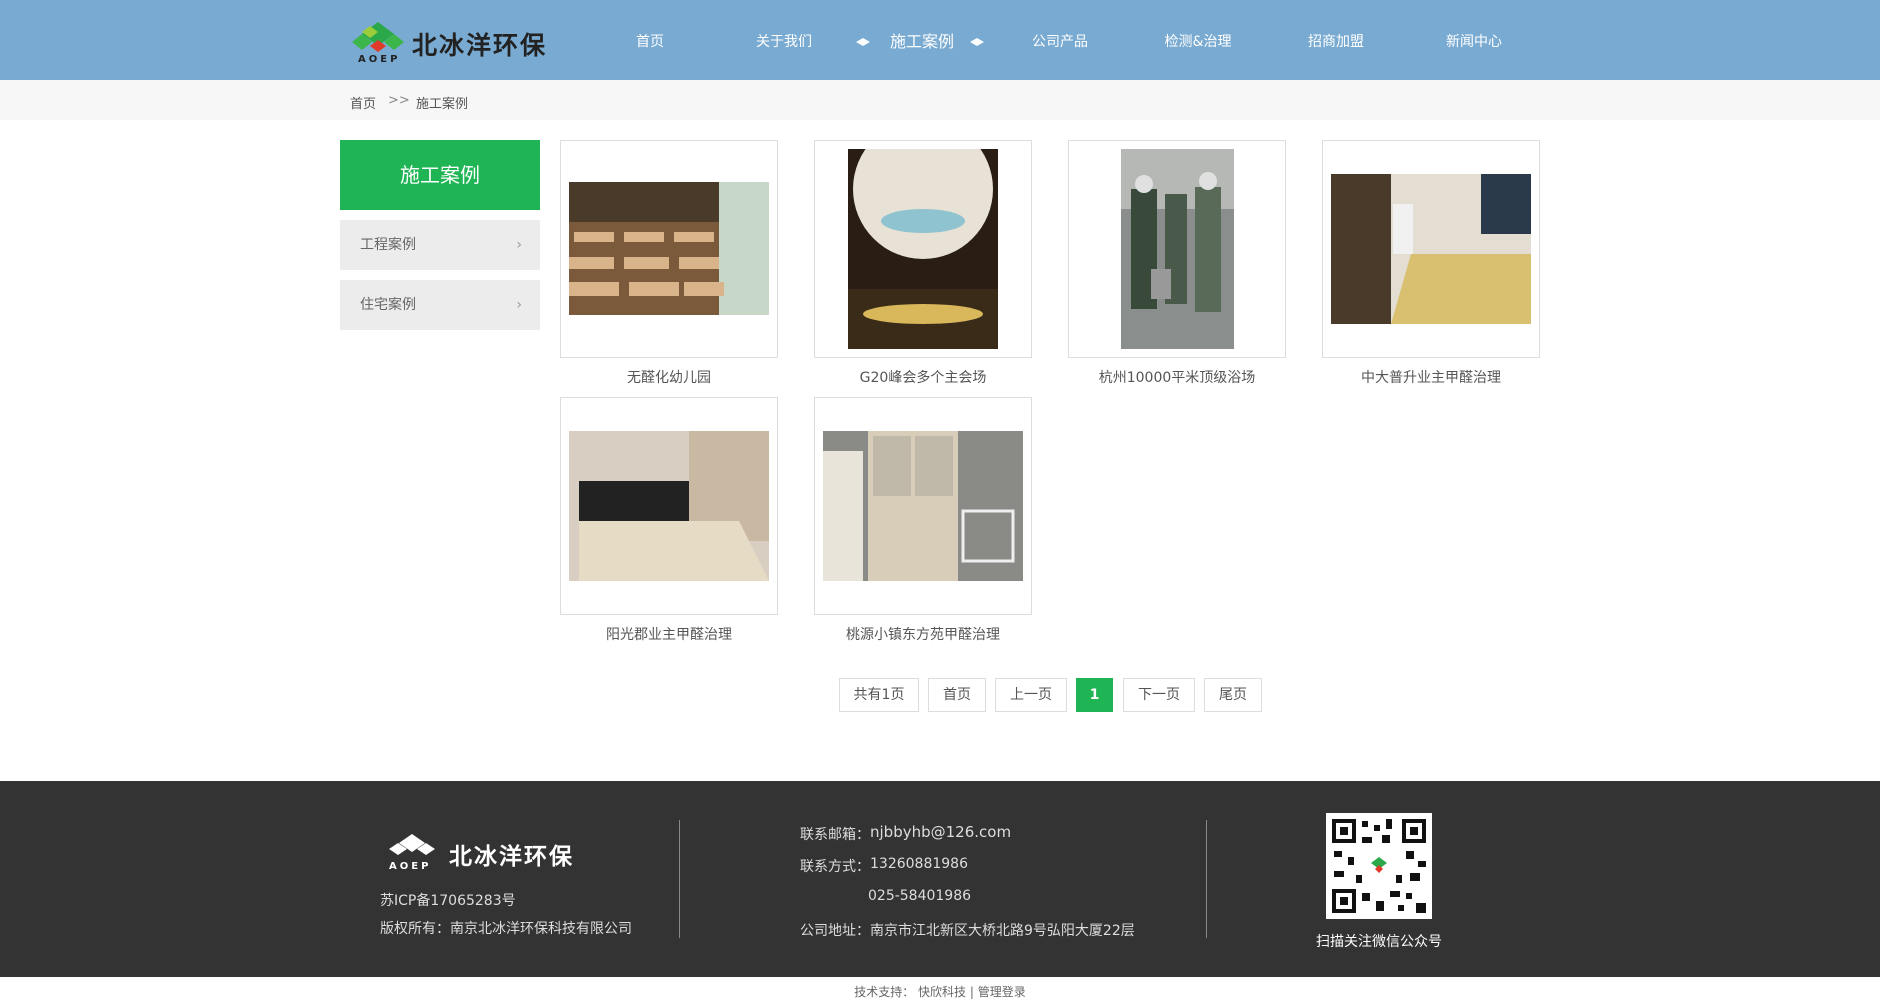 The height and width of the screenshot is (1007, 1880). I want to click on bottom-bar: 技术支持： 快欣科技 | 管理登录, so click(940, 992).